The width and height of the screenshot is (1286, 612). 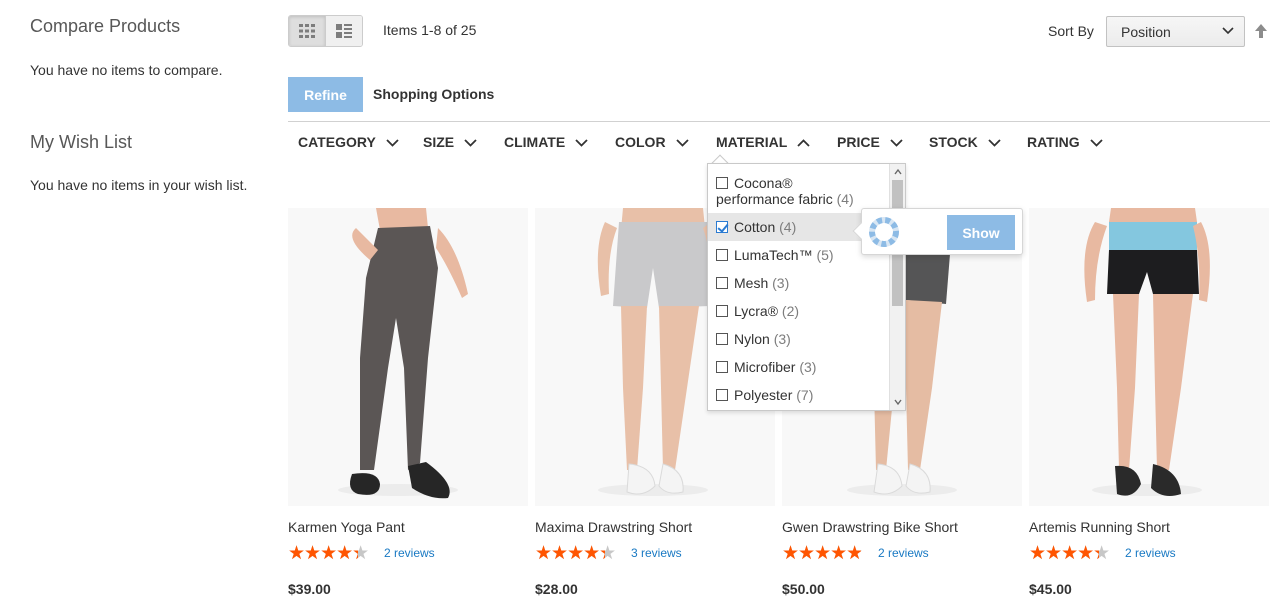 I want to click on filter-tab-label: COLOR, so click(x=640, y=142).